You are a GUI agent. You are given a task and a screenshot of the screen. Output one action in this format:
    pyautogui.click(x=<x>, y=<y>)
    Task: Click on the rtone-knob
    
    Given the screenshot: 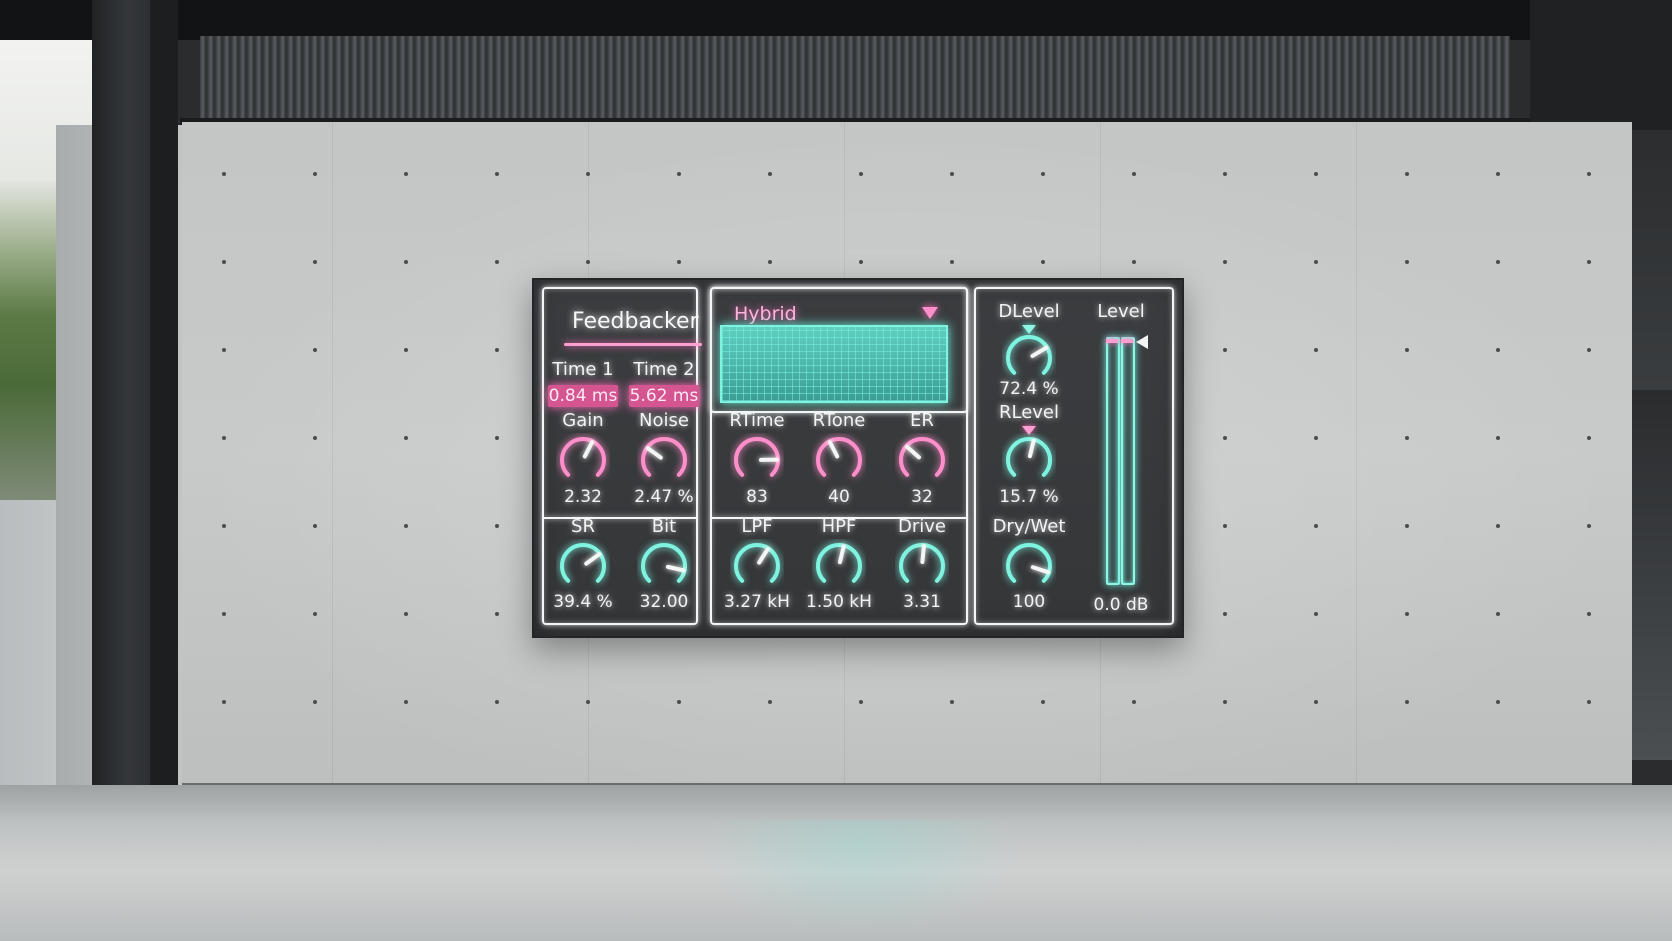 What is the action you would take?
    pyautogui.click(x=839, y=460)
    